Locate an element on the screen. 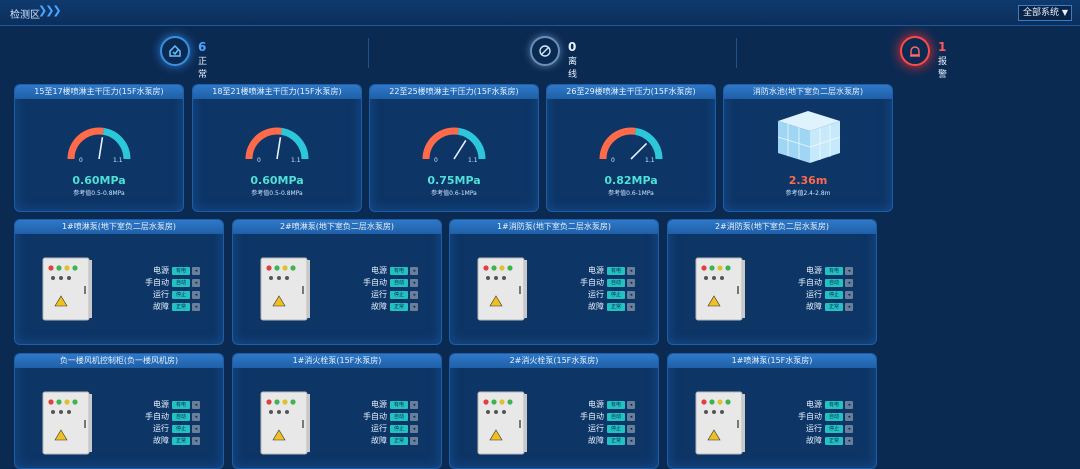  tank-card: 消防水池(地下室负二层水泵房) 2.36m 参考值2.4-2.8m is located at coordinates (808, 148).